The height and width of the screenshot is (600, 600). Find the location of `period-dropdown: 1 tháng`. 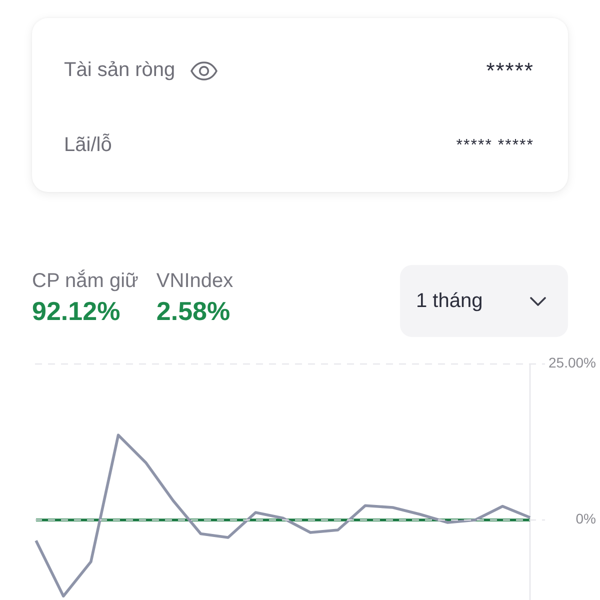

period-dropdown: 1 tháng is located at coordinates (484, 301).